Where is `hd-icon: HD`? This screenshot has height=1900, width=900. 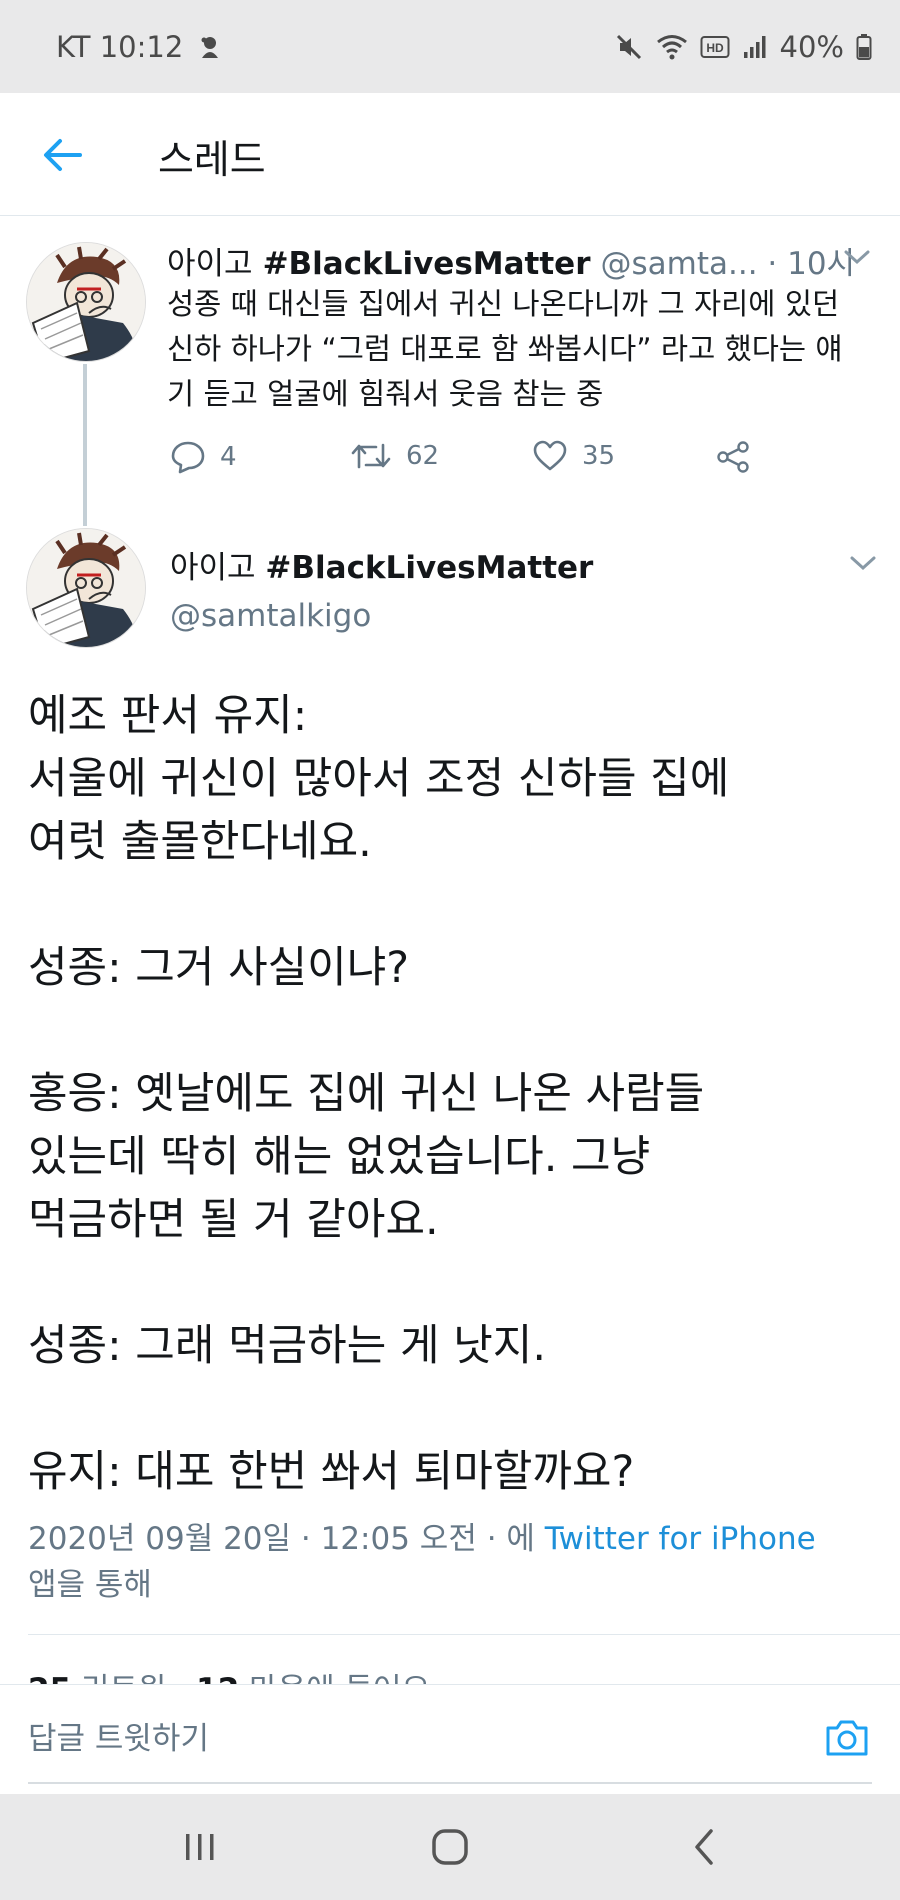
hd-icon: HD is located at coordinates (715, 47).